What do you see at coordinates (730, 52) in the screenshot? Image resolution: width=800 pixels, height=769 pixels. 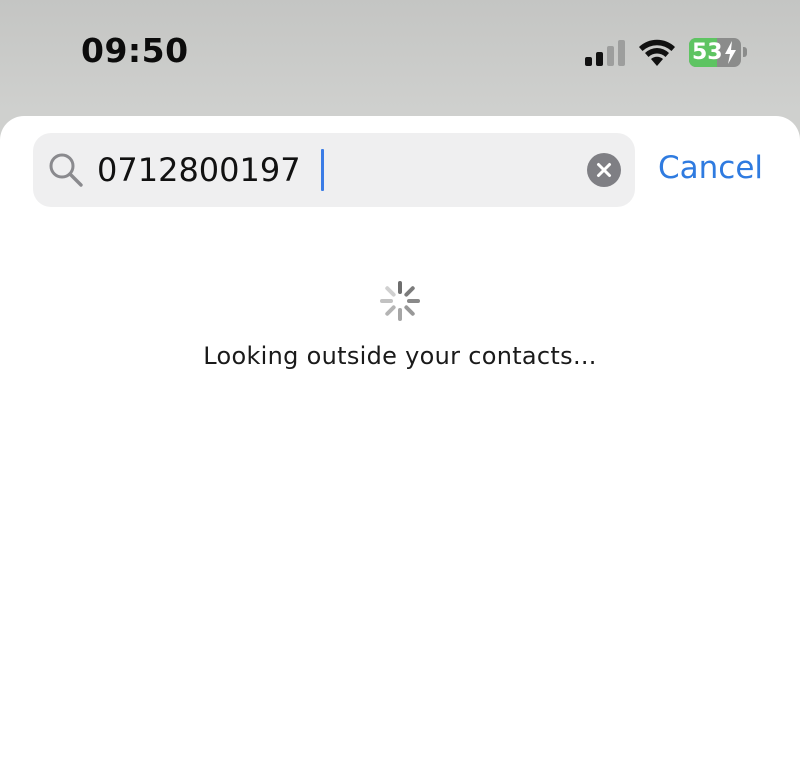 I see `charging-bolt-icon` at bounding box center [730, 52].